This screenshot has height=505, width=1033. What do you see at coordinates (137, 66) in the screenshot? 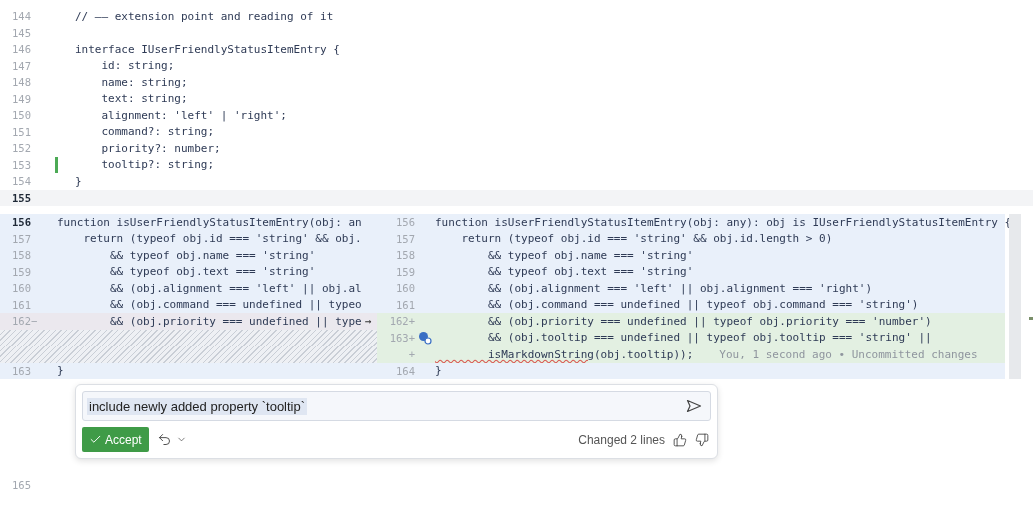
I see `code-line: id: string;` at bounding box center [137, 66].